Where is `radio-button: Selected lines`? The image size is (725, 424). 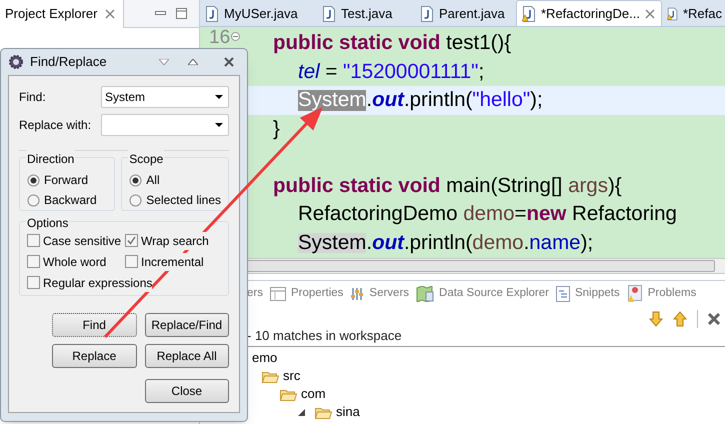 radio-button: Selected lines is located at coordinates (175, 200).